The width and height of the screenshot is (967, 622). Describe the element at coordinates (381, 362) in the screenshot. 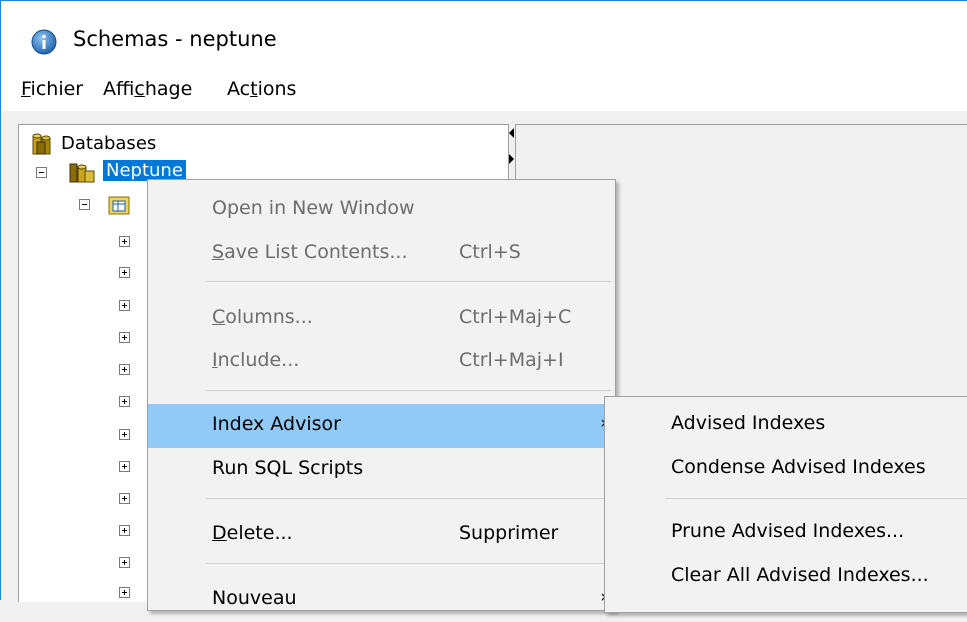

I see `menu-item-include: Include... Ctrl+Maj+I` at that location.